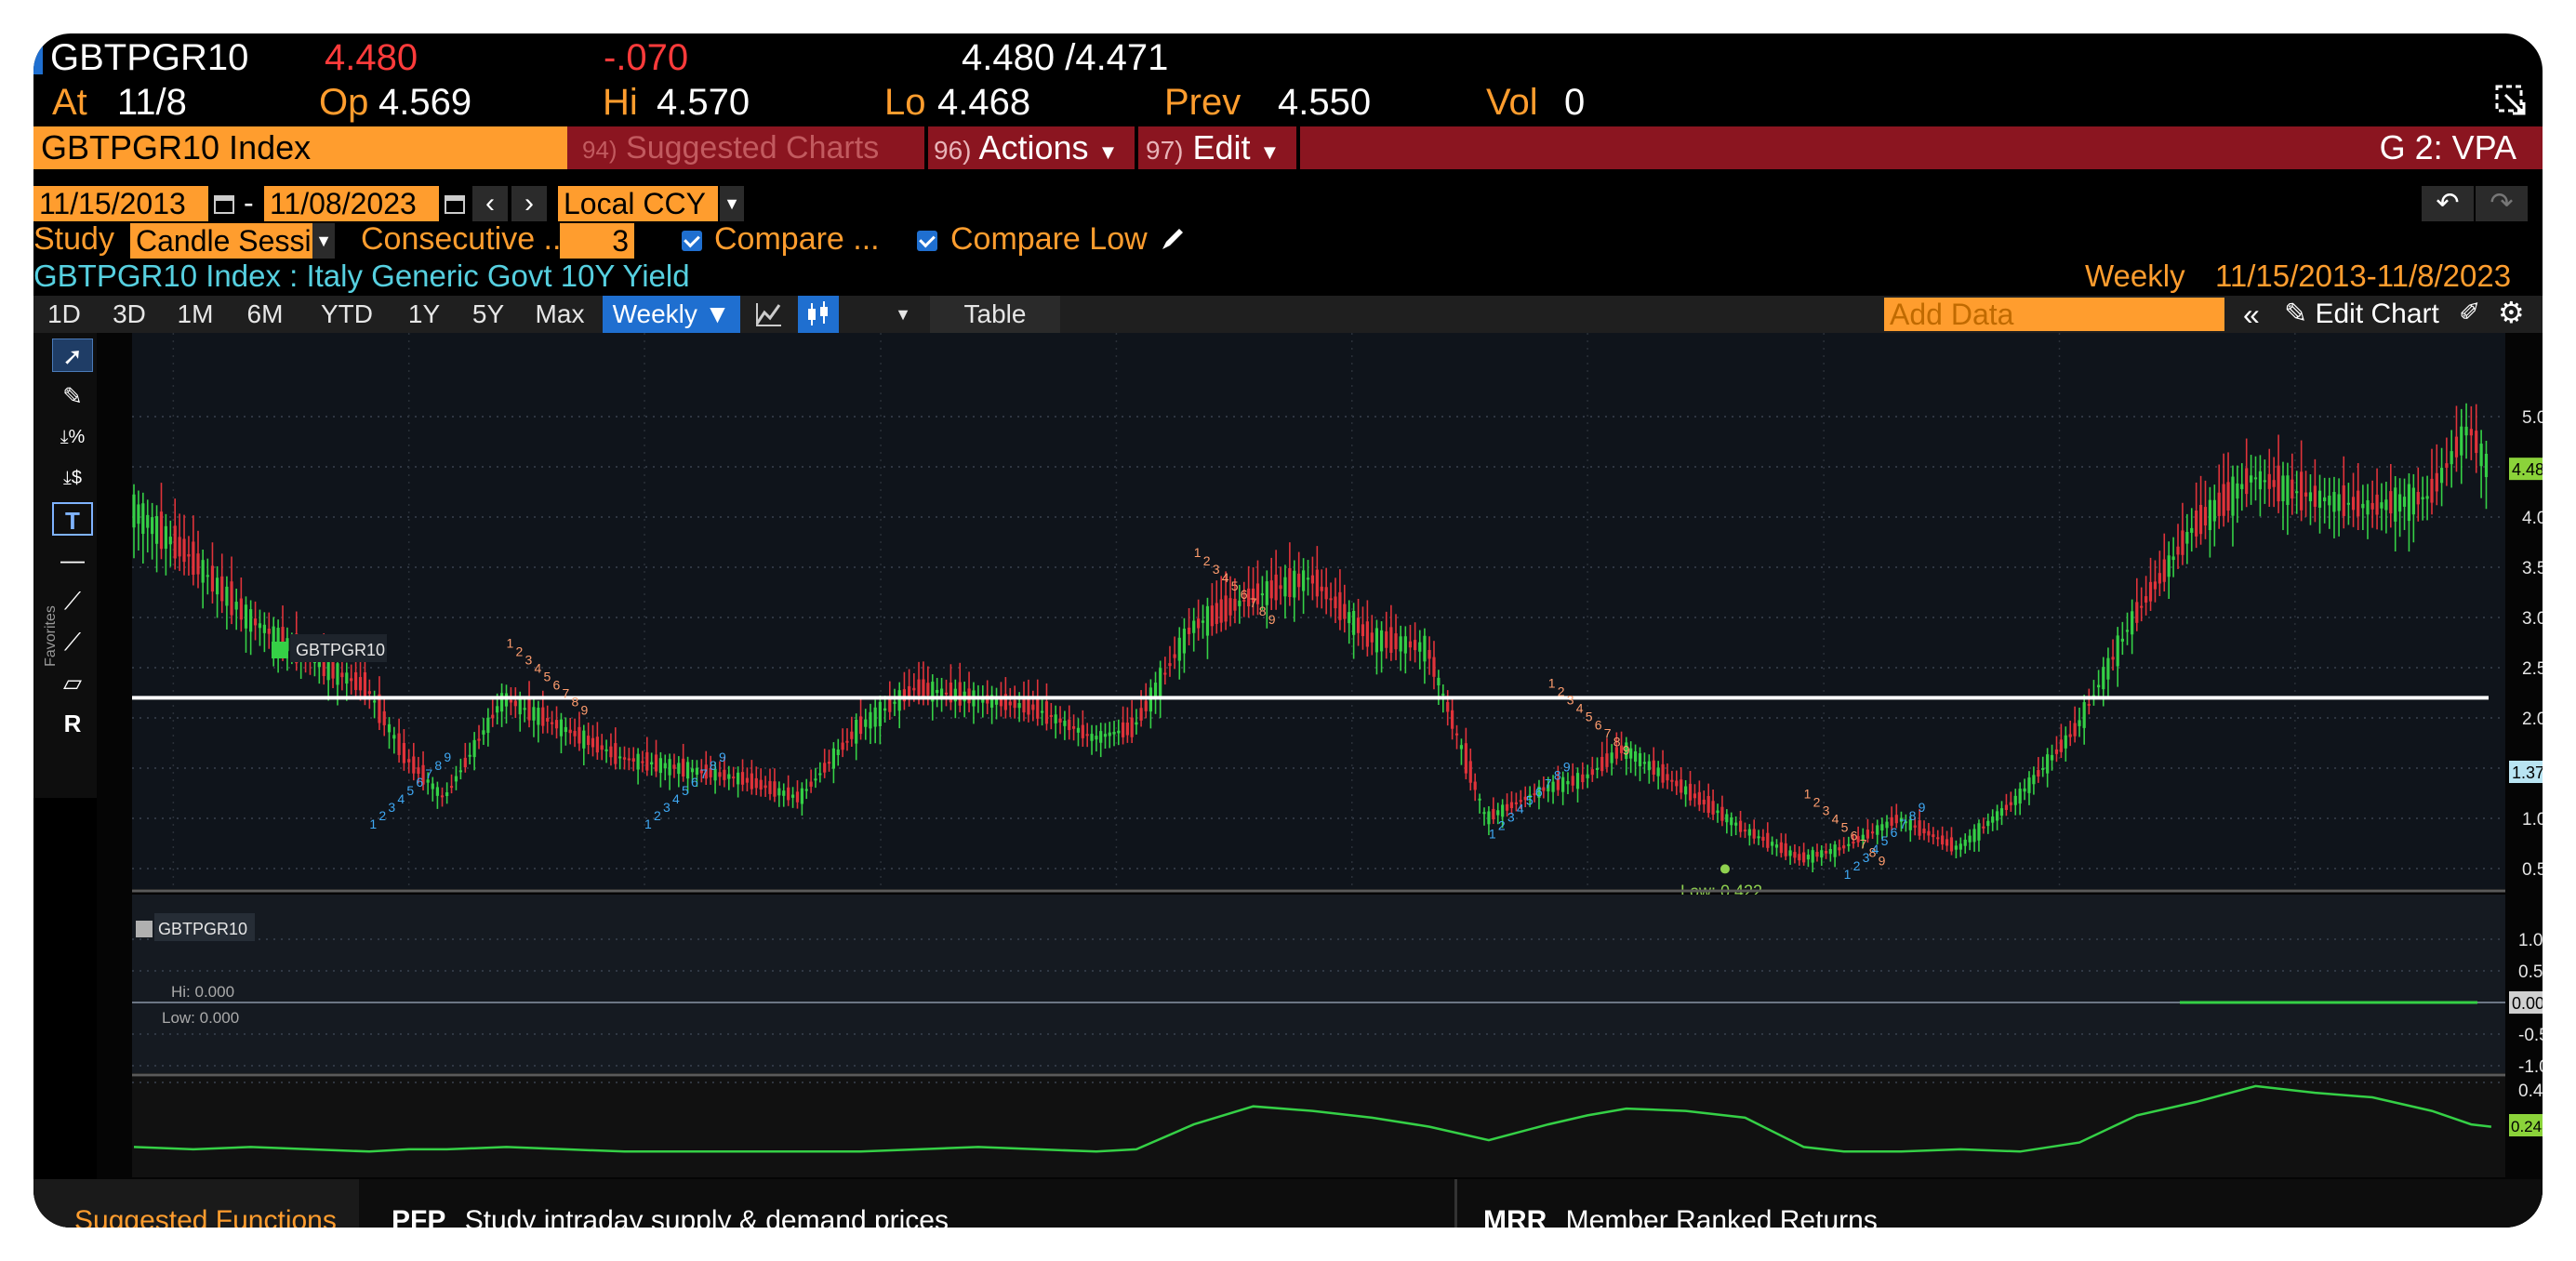 The width and height of the screenshot is (2576, 1261). What do you see at coordinates (2361, 314) in the screenshot?
I see `edit-chart-button: ✎ Edit Chart` at bounding box center [2361, 314].